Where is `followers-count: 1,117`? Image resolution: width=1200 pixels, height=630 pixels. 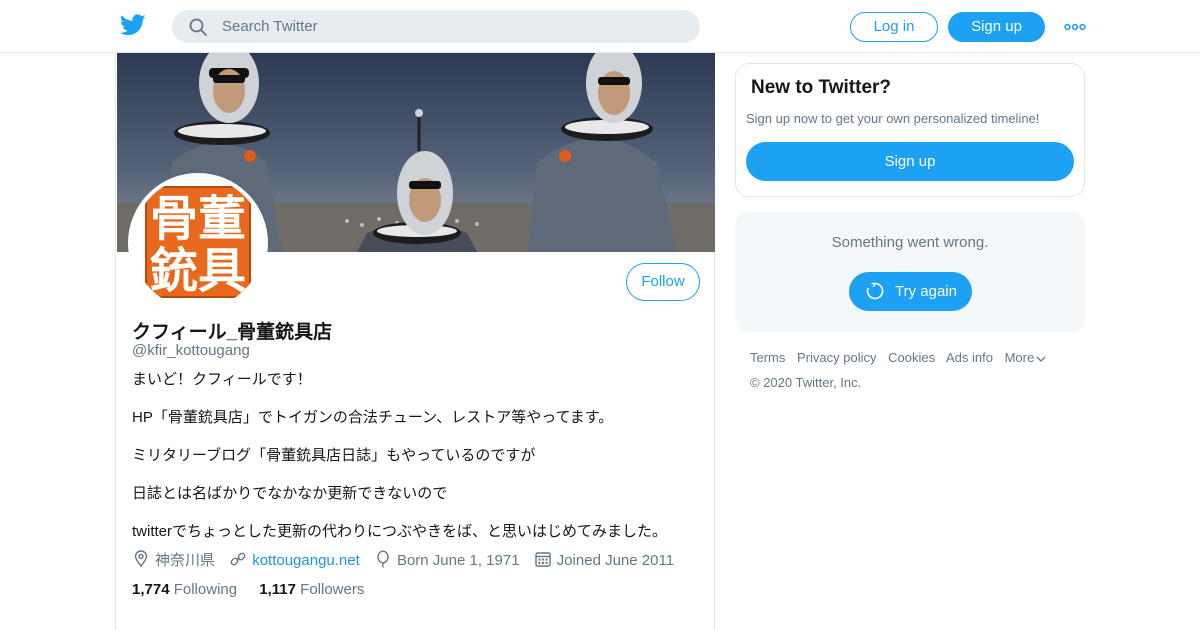 followers-count: 1,117 is located at coordinates (277, 589).